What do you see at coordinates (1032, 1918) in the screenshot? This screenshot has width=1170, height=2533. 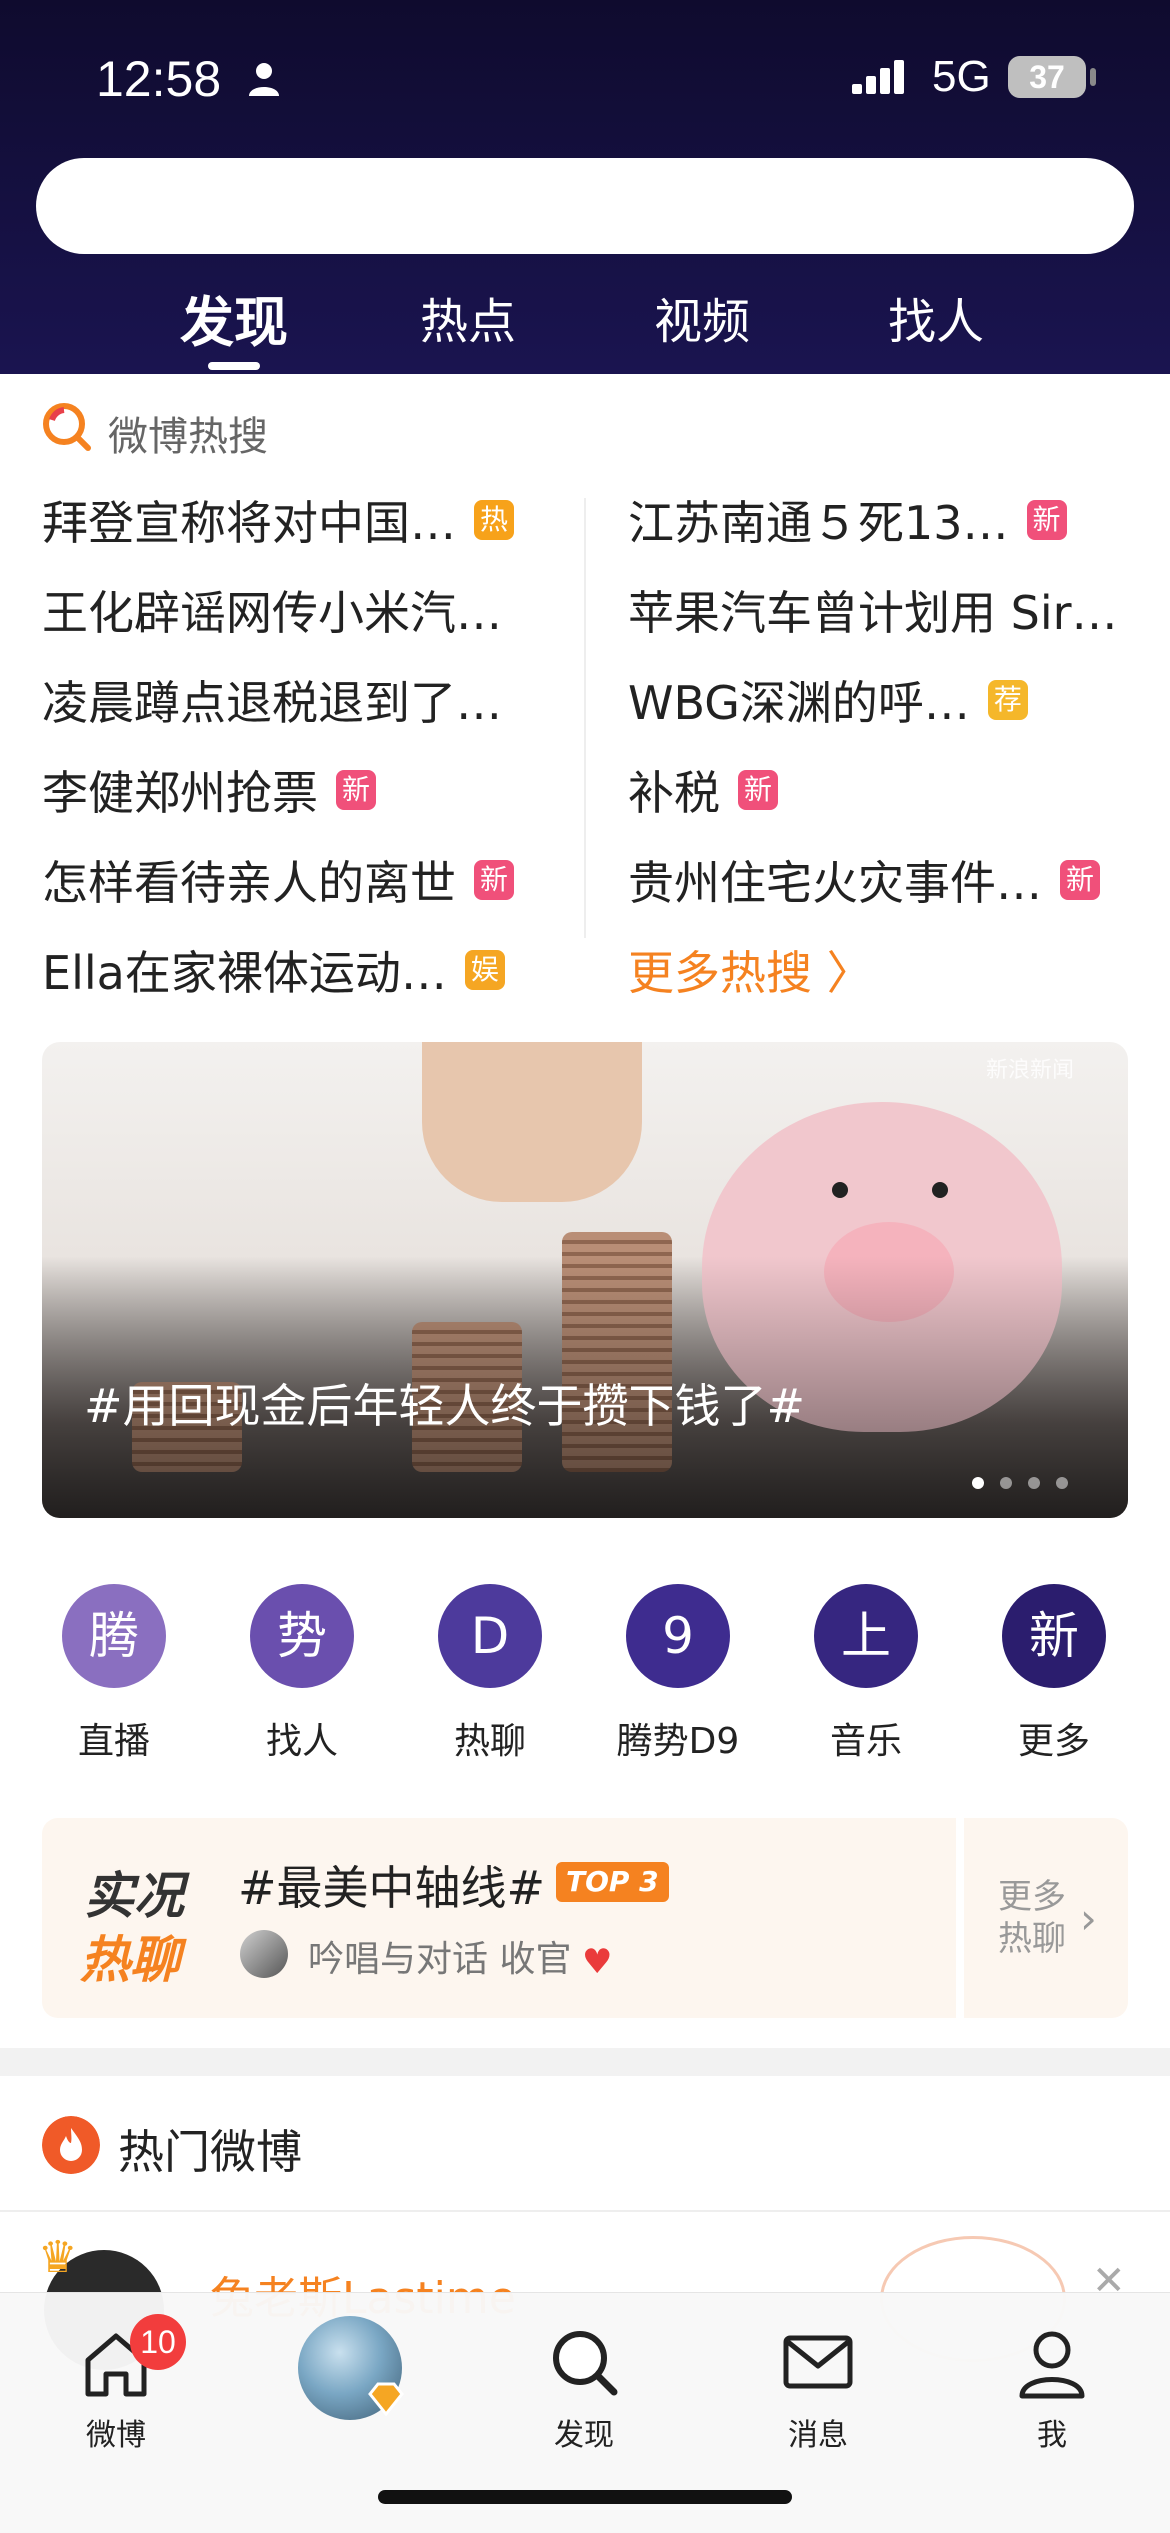 I see `more-live-talk-label: 更多 热聊` at bounding box center [1032, 1918].